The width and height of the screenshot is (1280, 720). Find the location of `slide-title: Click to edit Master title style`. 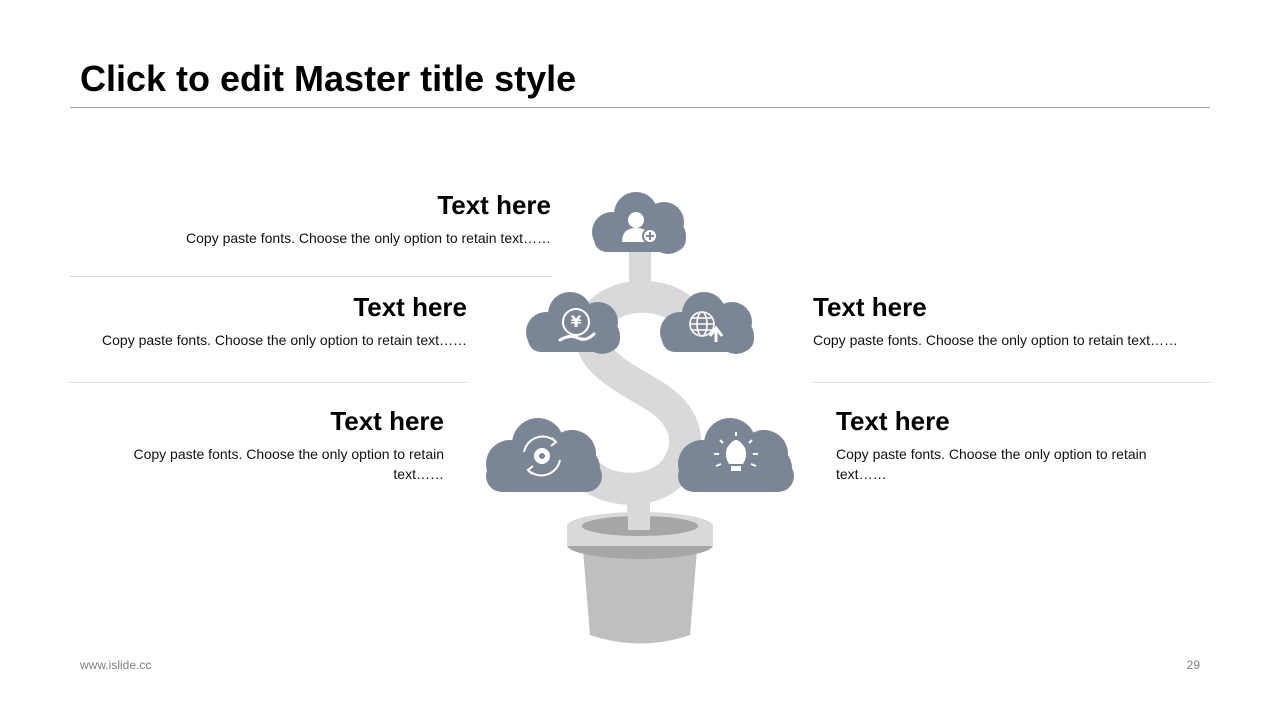

slide-title: Click to edit Master title style is located at coordinates (328, 78).